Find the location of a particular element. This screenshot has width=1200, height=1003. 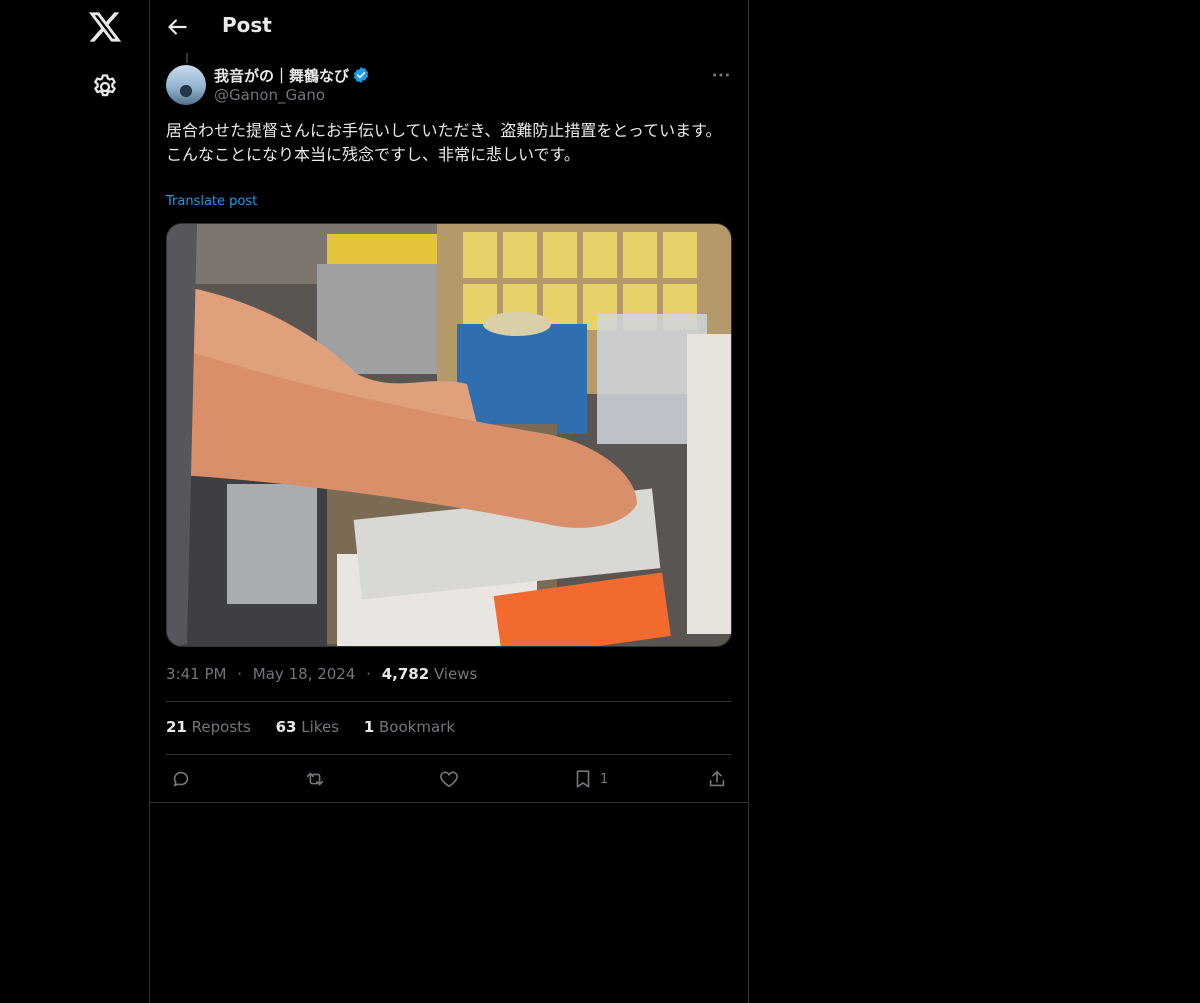

post-time: 3:41 PM is located at coordinates (196, 674).